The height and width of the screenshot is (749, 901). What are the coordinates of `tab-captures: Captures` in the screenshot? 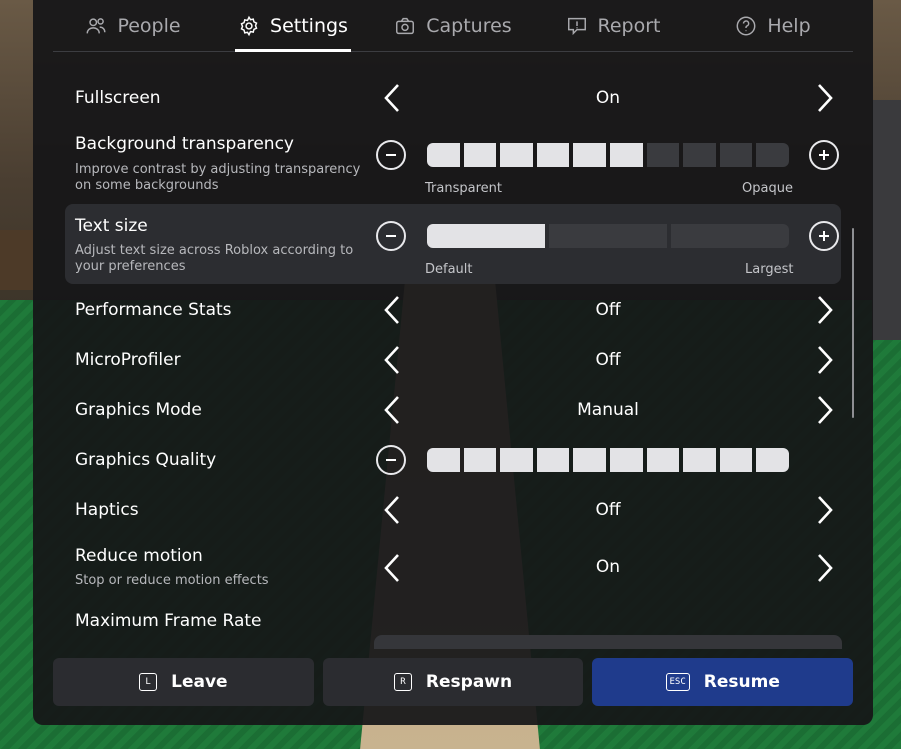 It's located at (453, 25).